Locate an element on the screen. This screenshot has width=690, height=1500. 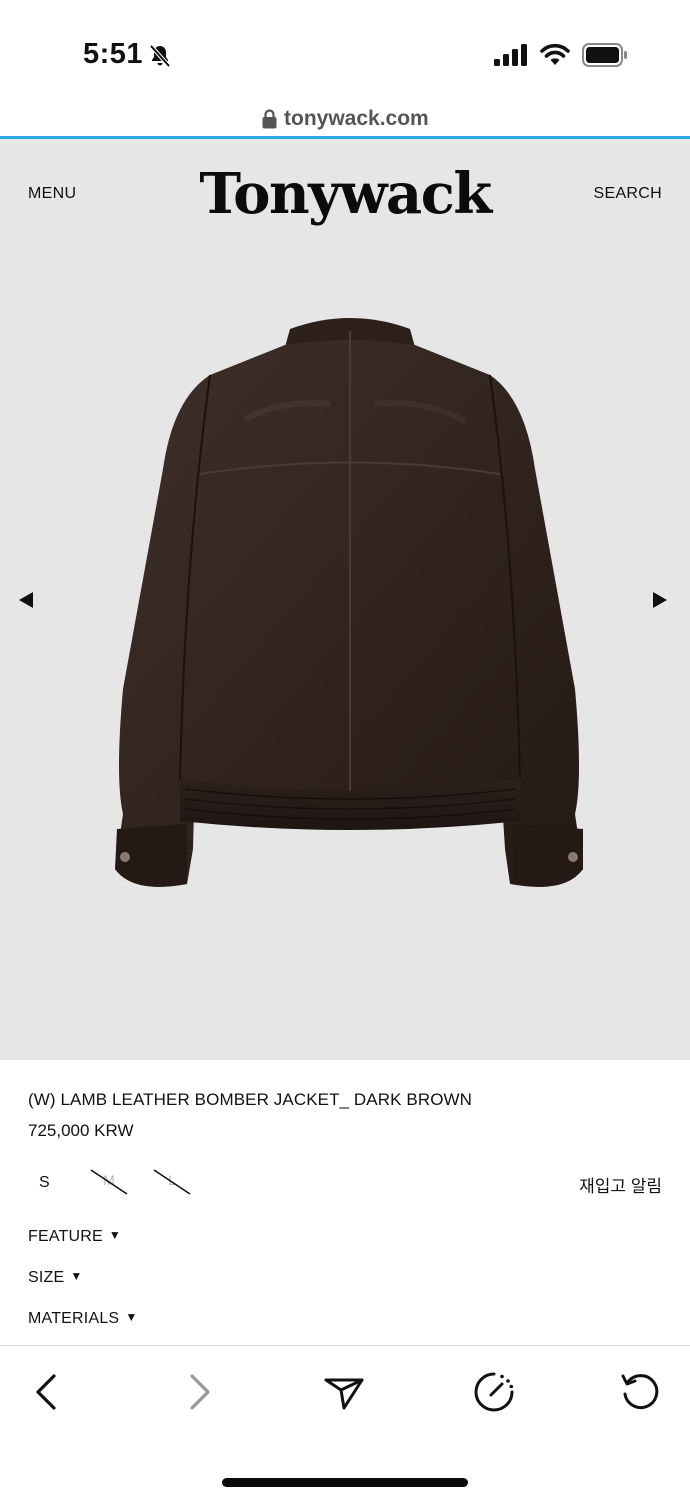
size-option-s: S is located at coordinates (44, 1183).